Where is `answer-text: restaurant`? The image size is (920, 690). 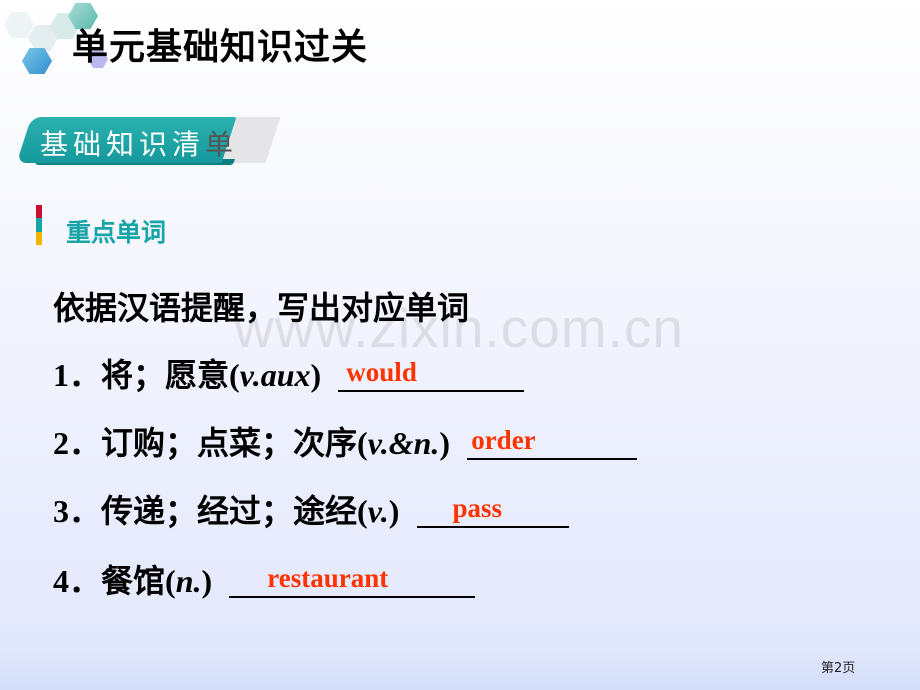
answer-text: restaurant is located at coordinates (328, 578).